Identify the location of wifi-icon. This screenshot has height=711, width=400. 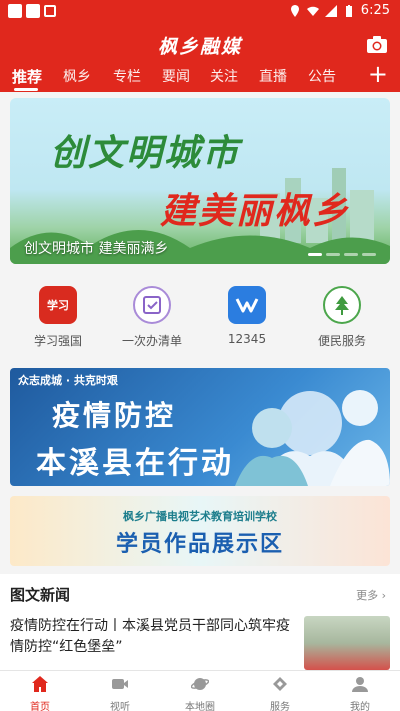
(312, 11).